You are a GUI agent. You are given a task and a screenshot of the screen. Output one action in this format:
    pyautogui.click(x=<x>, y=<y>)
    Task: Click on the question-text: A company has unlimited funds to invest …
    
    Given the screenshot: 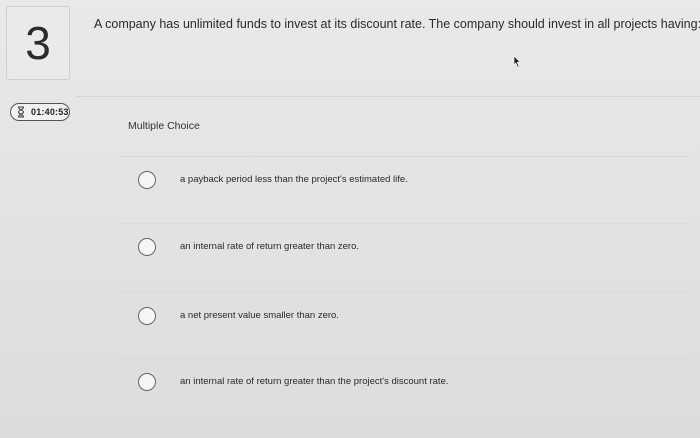 What is the action you would take?
    pyautogui.click(x=397, y=24)
    